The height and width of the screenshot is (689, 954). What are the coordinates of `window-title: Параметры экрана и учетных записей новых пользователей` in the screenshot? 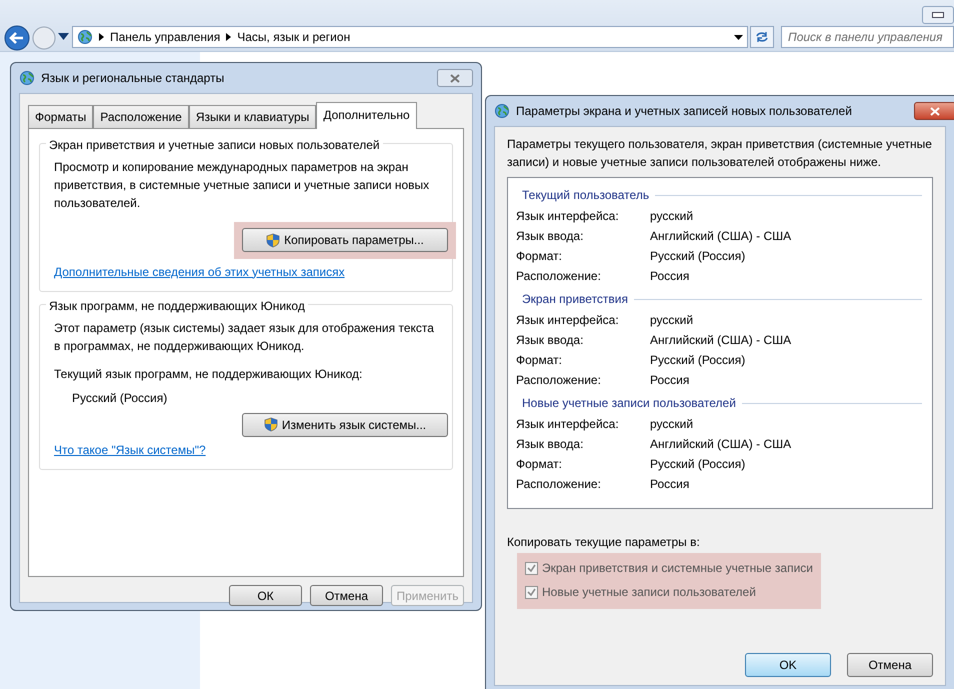 It's located at (684, 111).